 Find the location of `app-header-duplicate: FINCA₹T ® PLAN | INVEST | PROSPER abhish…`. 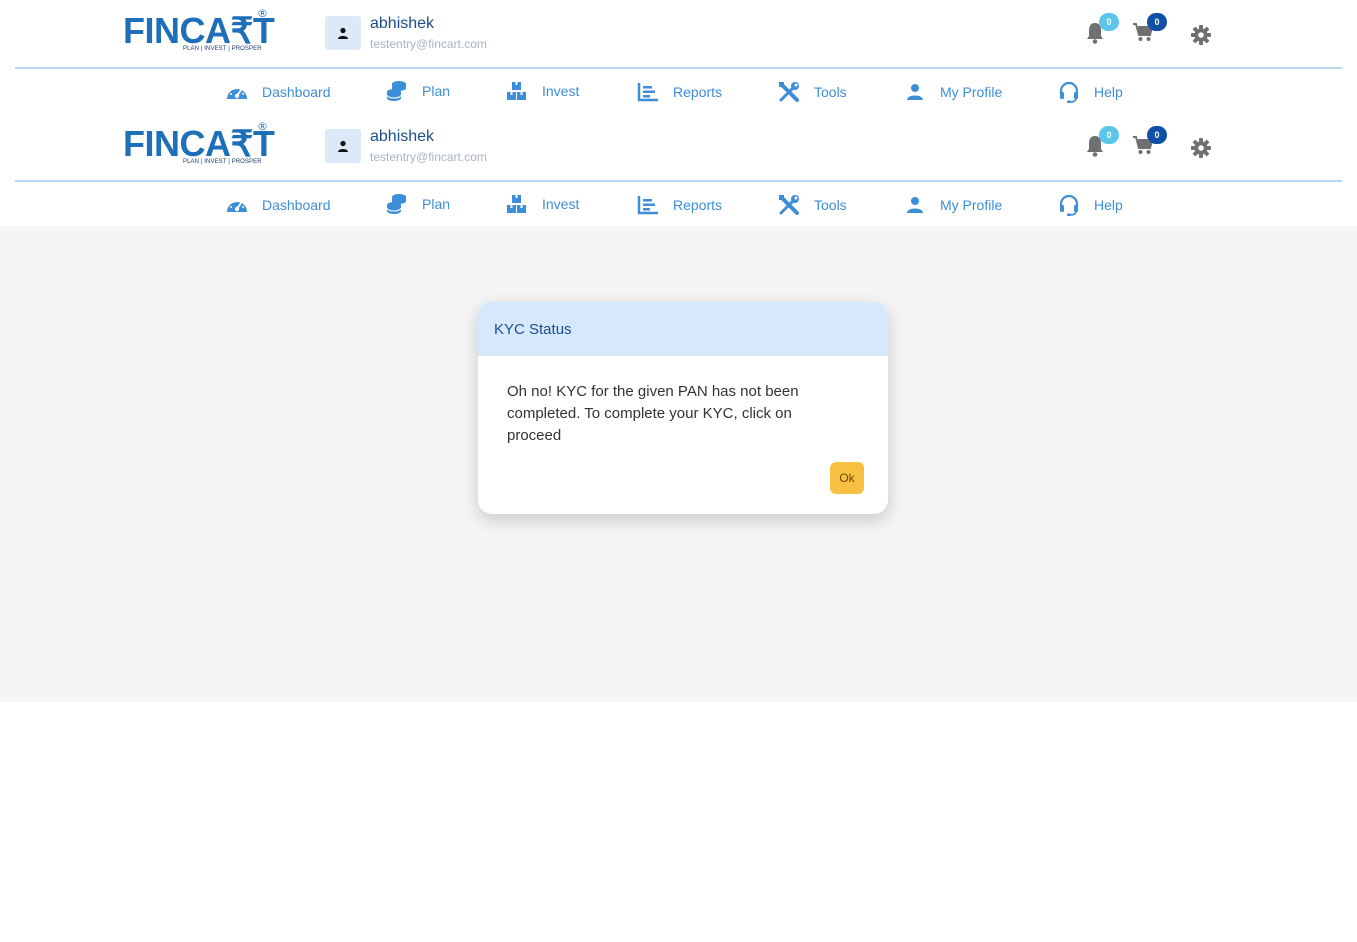

app-header-duplicate: FINCA₹T ® PLAN | INVEST | PROSPER abhish… is located at coordinates (678, 169).